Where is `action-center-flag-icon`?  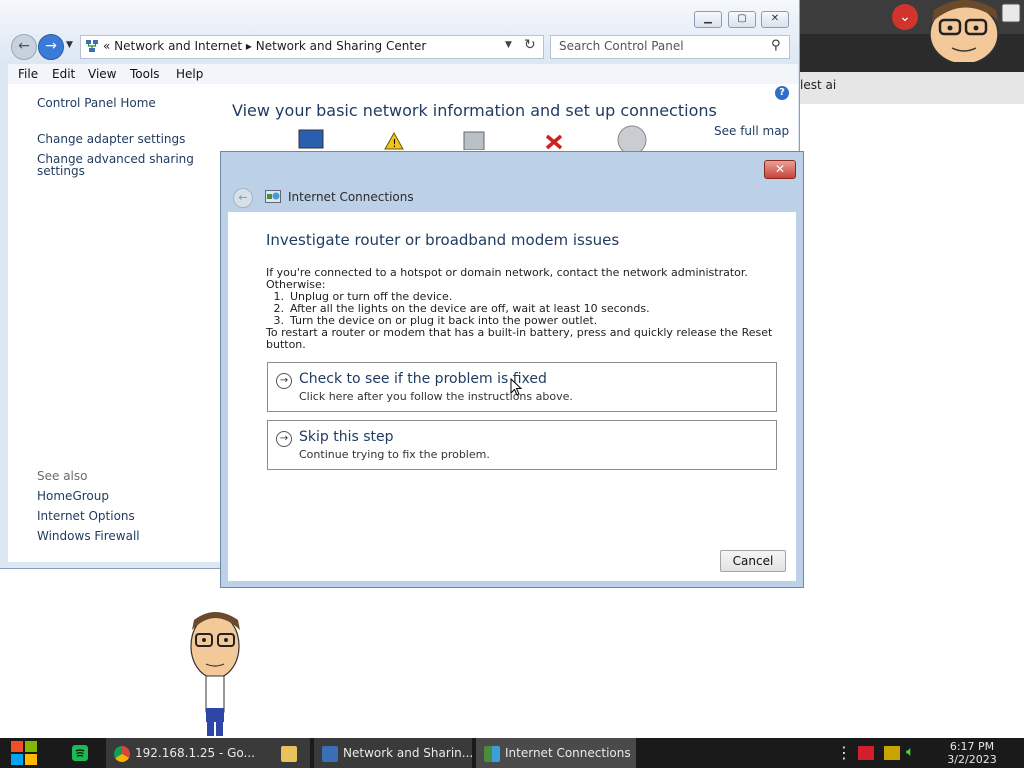
action-center-flag-icon is located at coordinates (866, 753).